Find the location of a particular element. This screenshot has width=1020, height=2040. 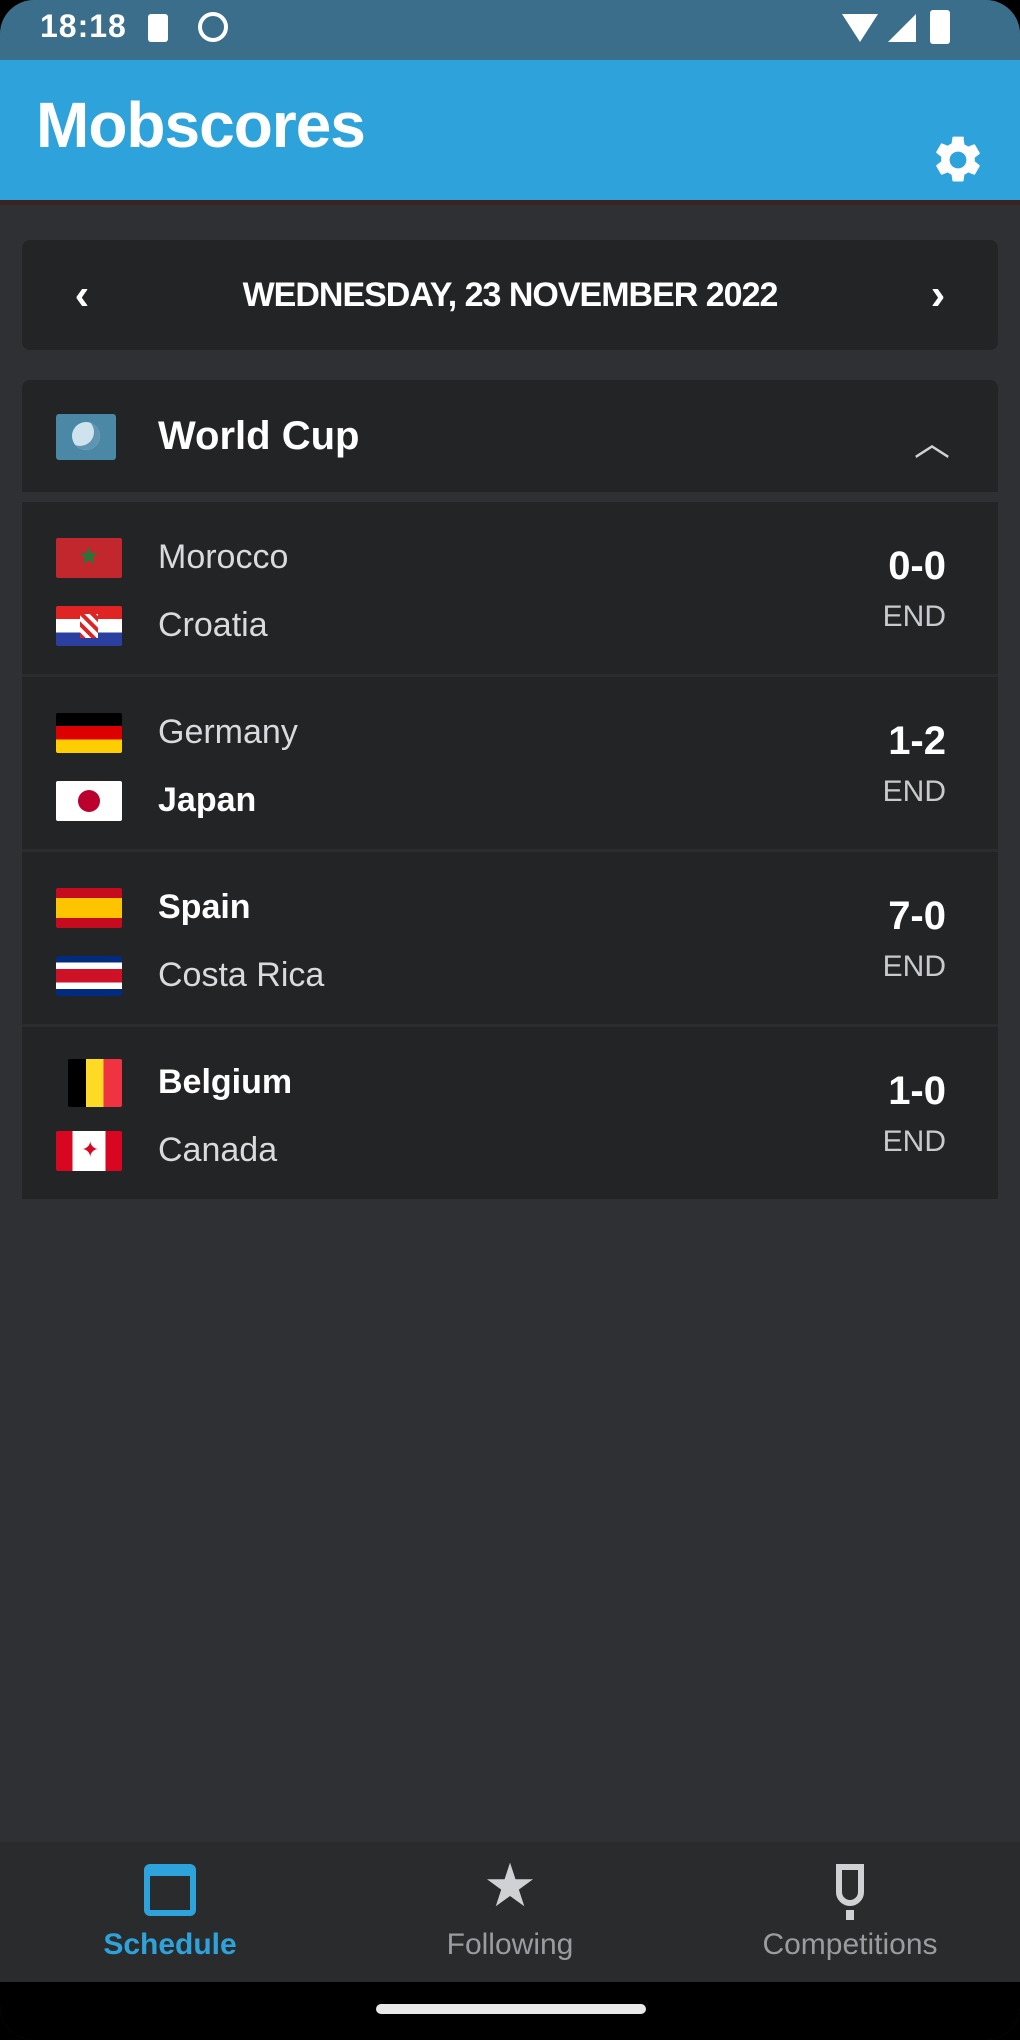

team-name: Costa Rica is located at coordinates (241, 975).